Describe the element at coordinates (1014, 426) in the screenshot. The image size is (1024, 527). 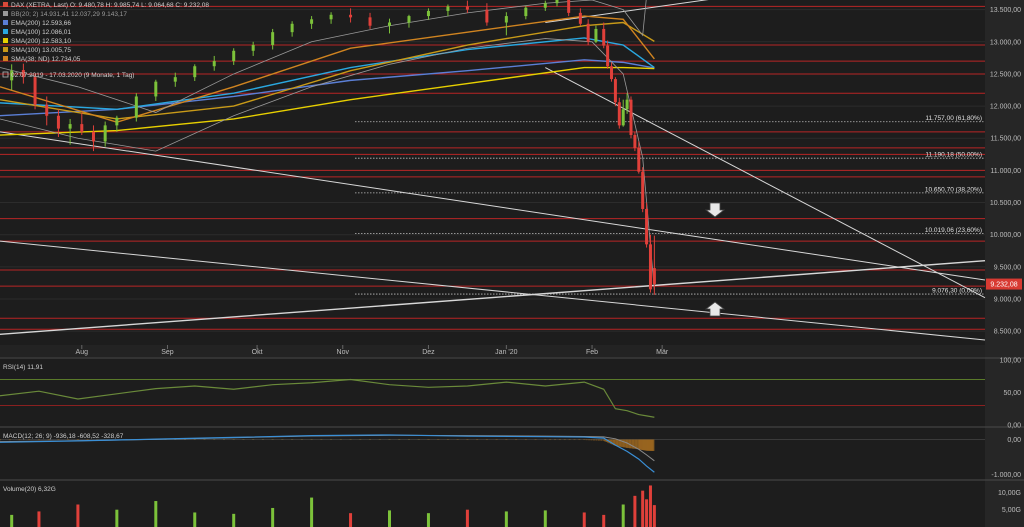
I see `rsi-tick-label: 0,00` at that location.